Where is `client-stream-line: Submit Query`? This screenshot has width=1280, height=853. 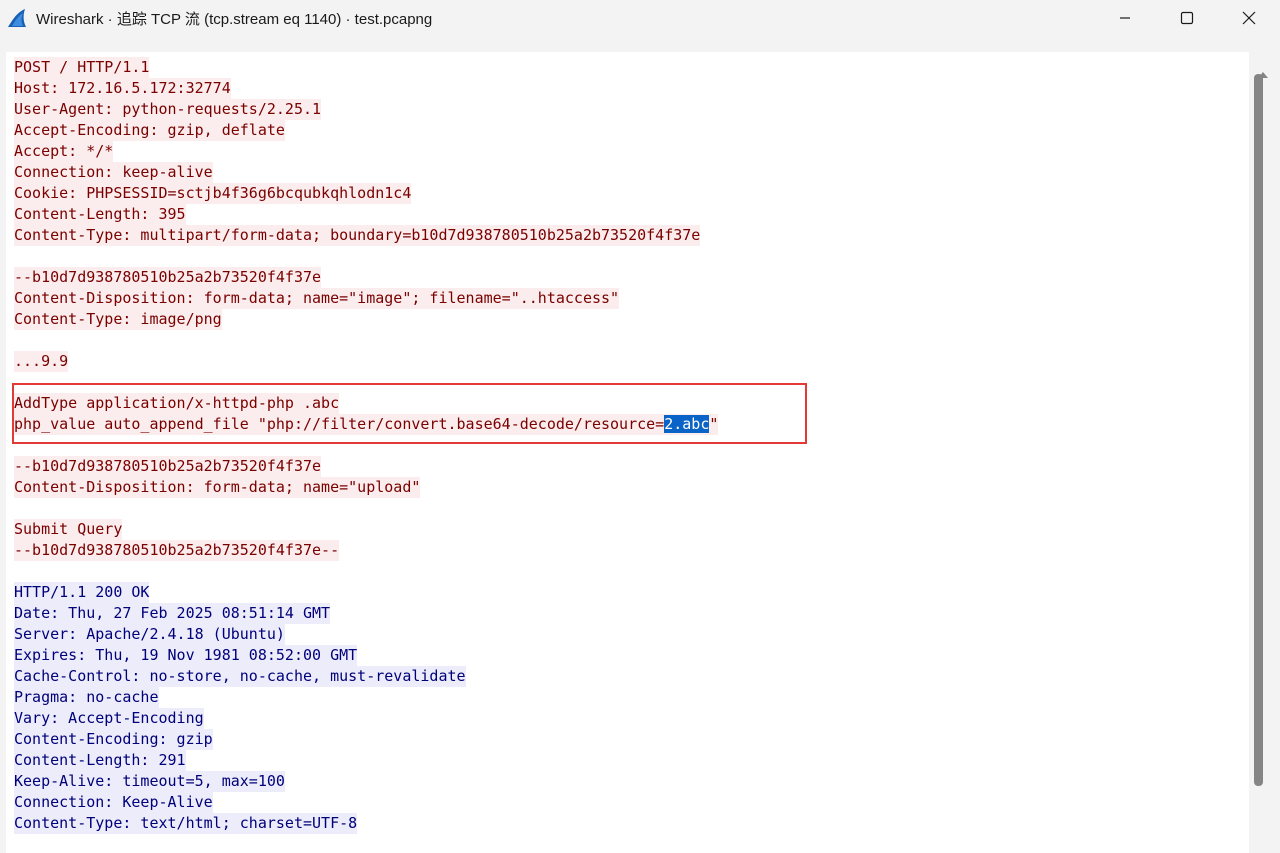
client-stream-line: Submit Query is located at coordinates (366, 529).